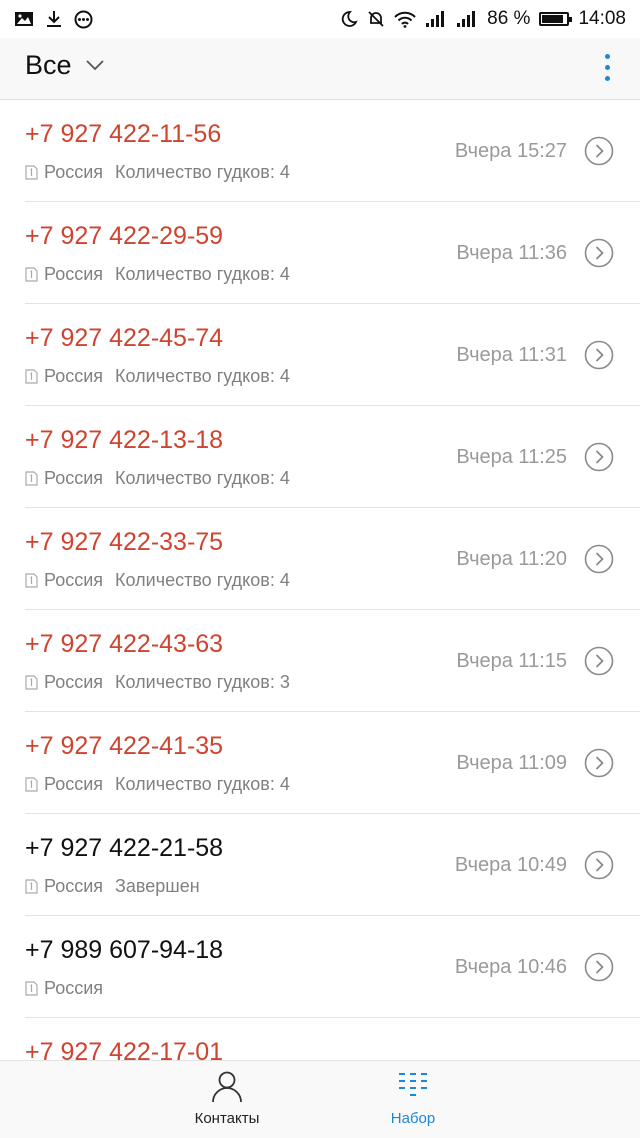 The height and width of the screenshot is (1138, 640). I want to click on phone-number: +7 927 422-43-63, so click(124, 644).